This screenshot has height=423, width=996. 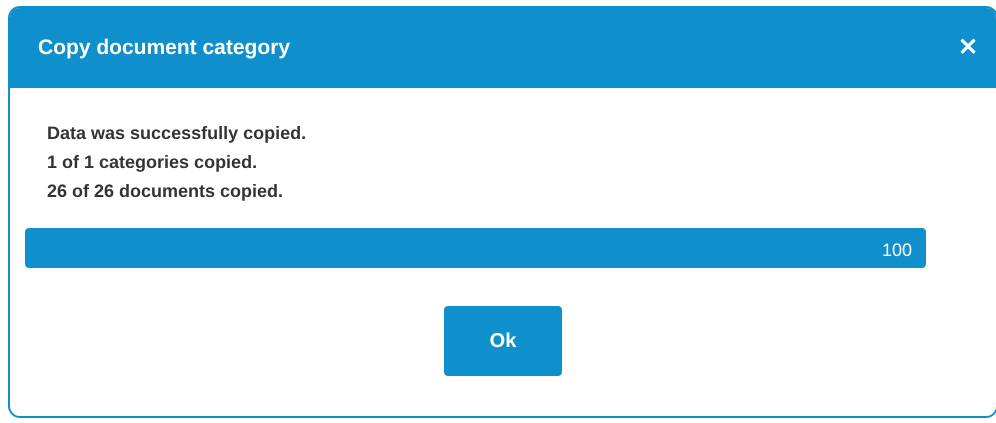 I want to click on message-text: Data was successfully copied., so click(x=177, y=133).